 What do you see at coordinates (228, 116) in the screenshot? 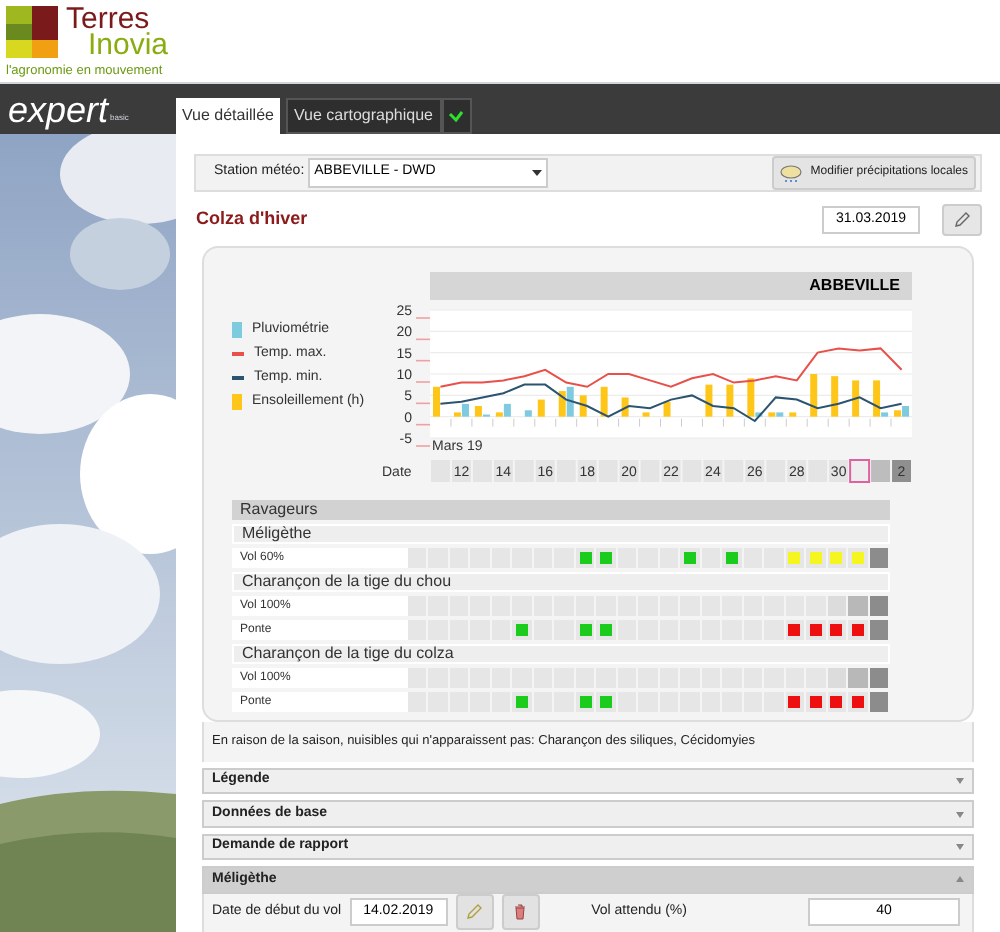
I see `view-tab: Vue détaillée` at bounding box center [228, 116].